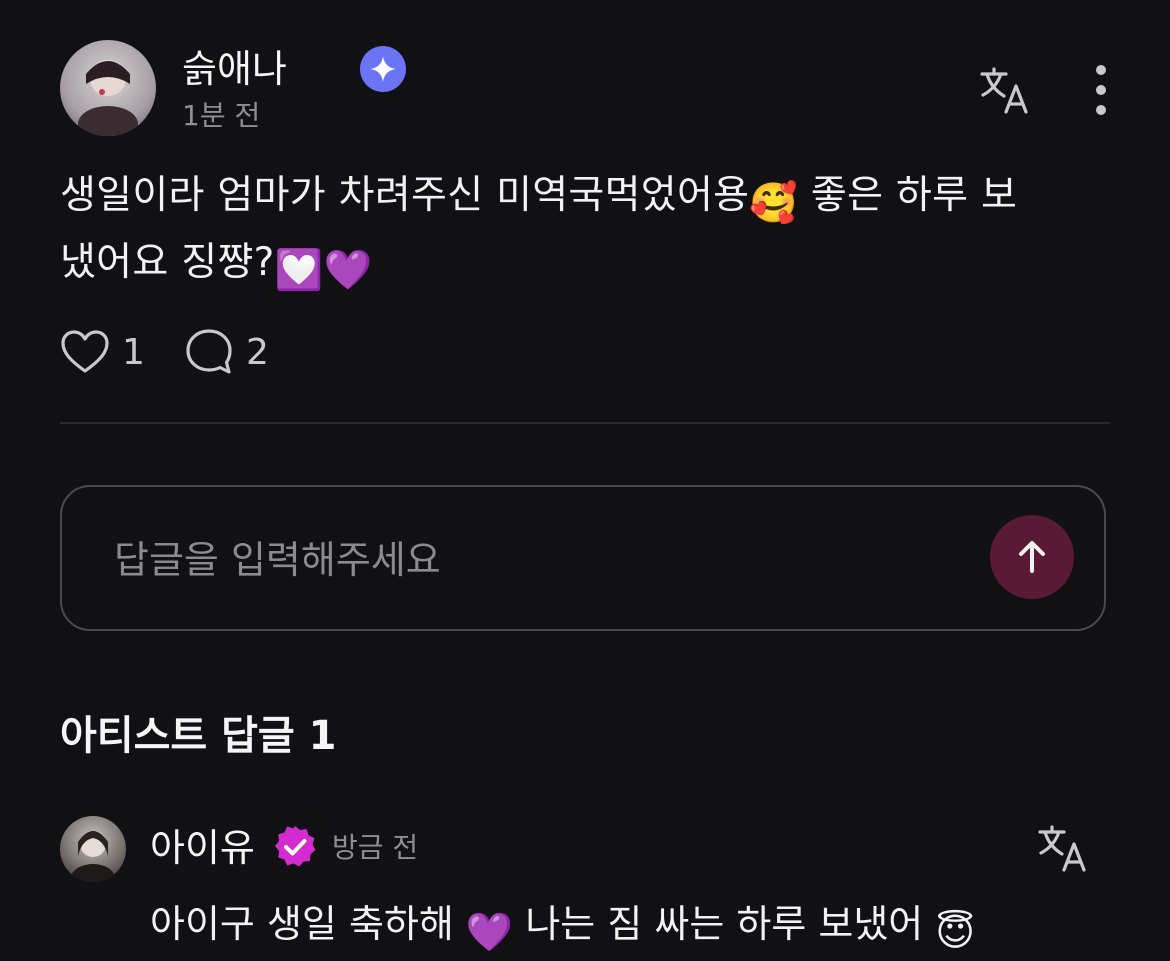 The image size is (1170, 961). Describe the element at coordinates (202, 848) in the screenshot. I see `artist-name: 아이유` at that location.